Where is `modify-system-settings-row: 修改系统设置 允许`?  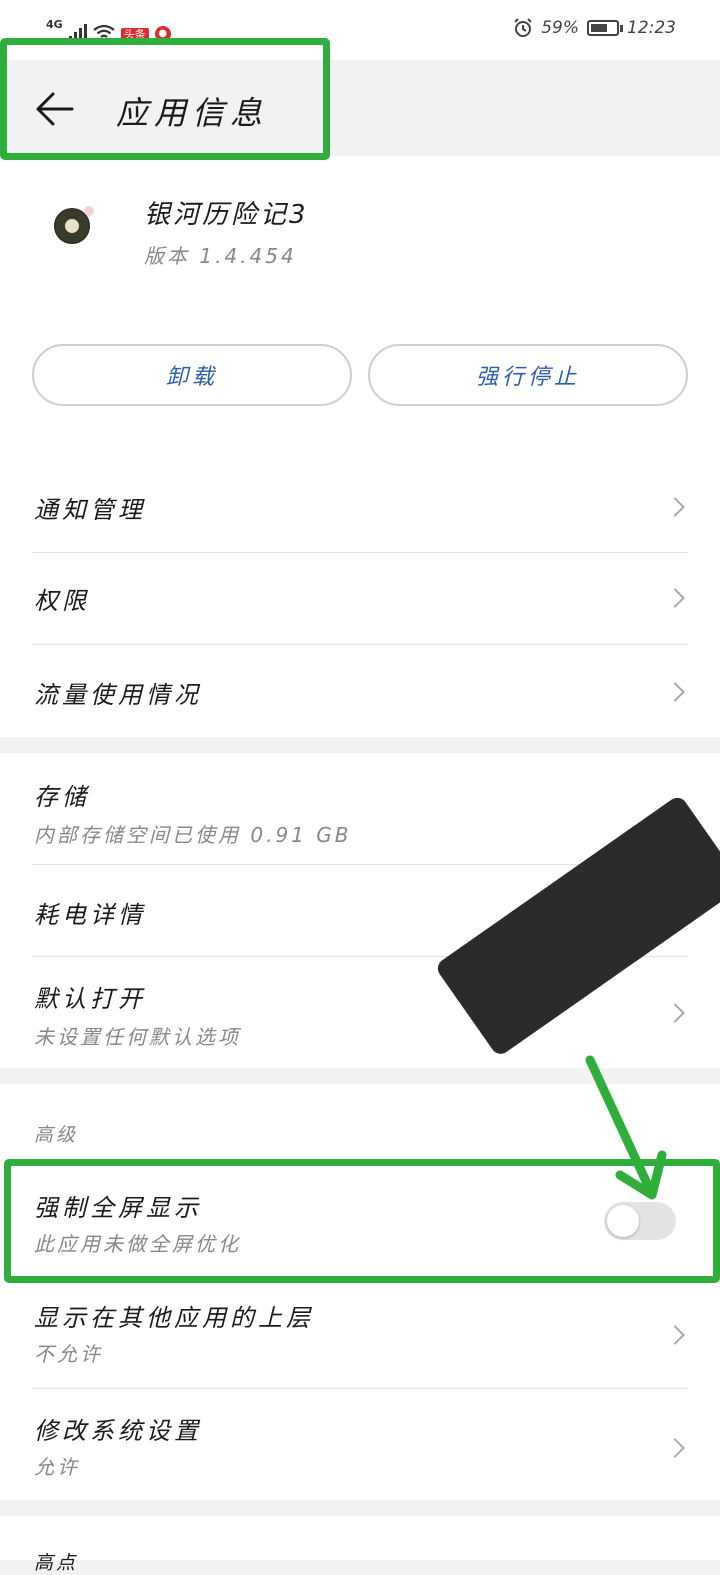 modify-system-settings-row: 修改系统设置 允许 is located at coordinates (360, 1444).